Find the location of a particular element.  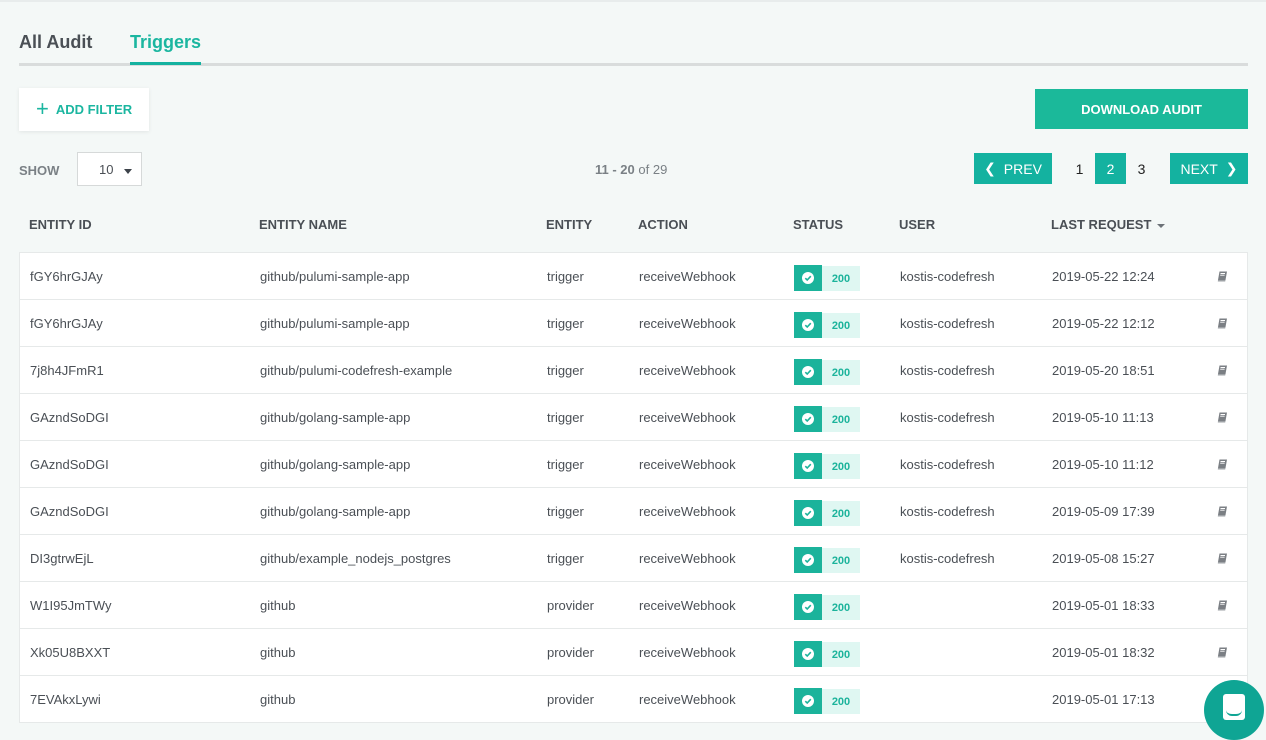

col-last-request: LAST REQUEST is located at coordinates (1108, 224).